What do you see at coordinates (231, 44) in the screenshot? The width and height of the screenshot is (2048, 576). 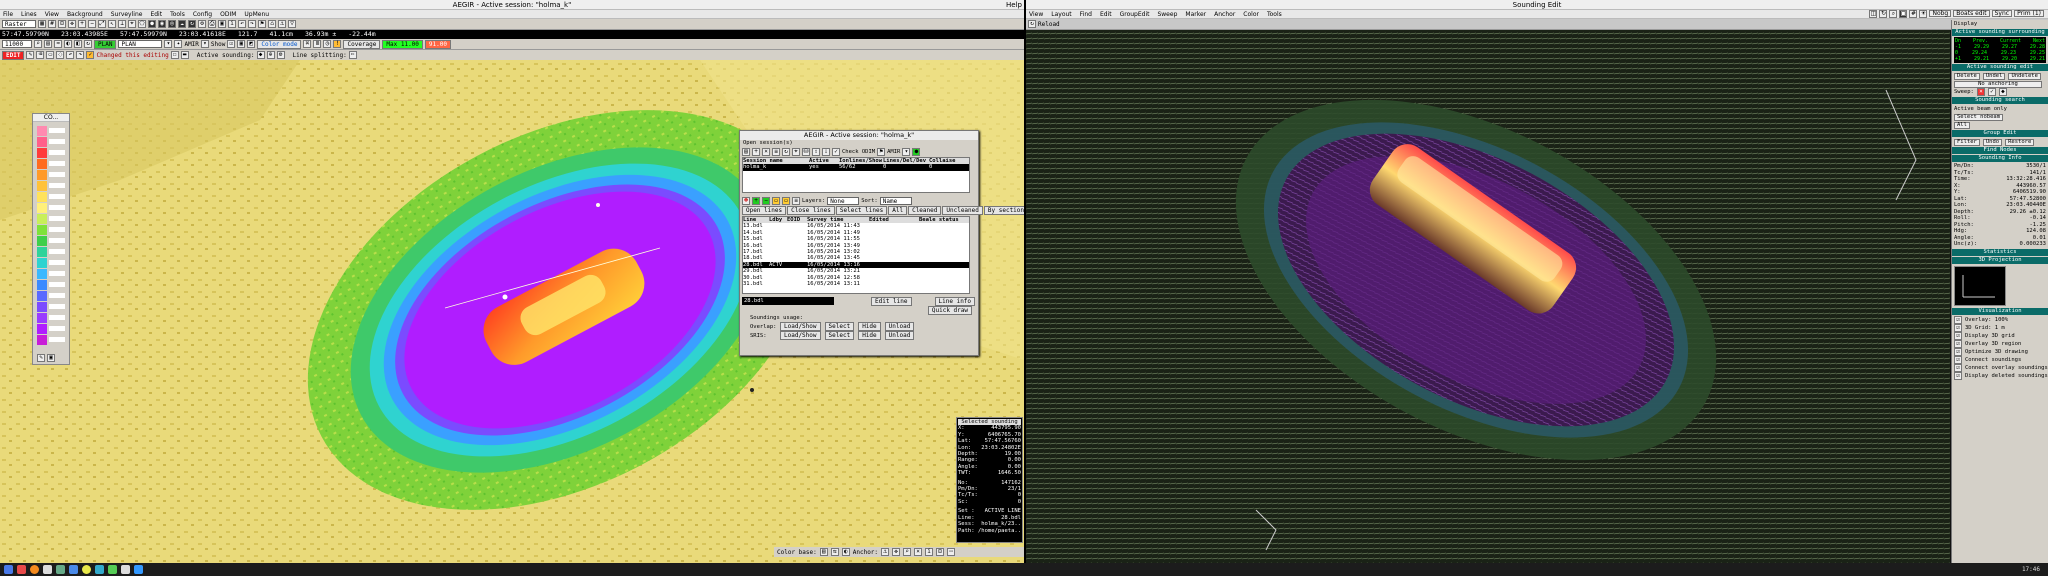 I see `show-toggle-icon: ☑` at bounding box center [231, 44].